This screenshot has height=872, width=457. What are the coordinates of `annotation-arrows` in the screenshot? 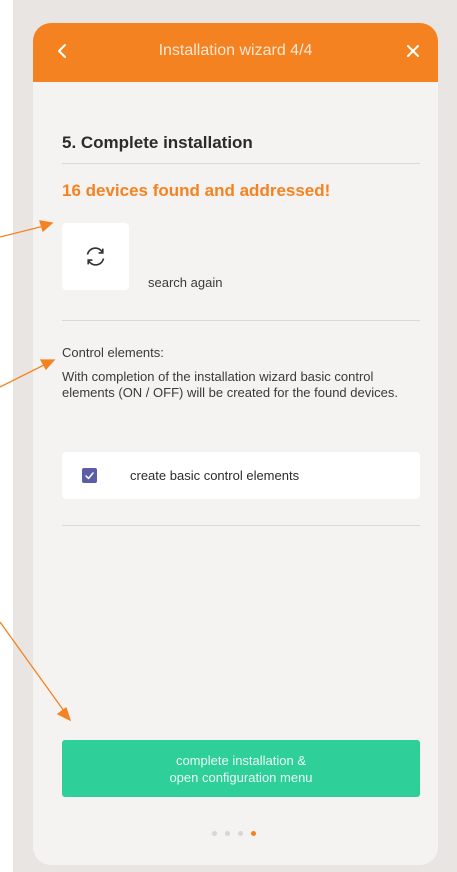 It's located at (36, 471).